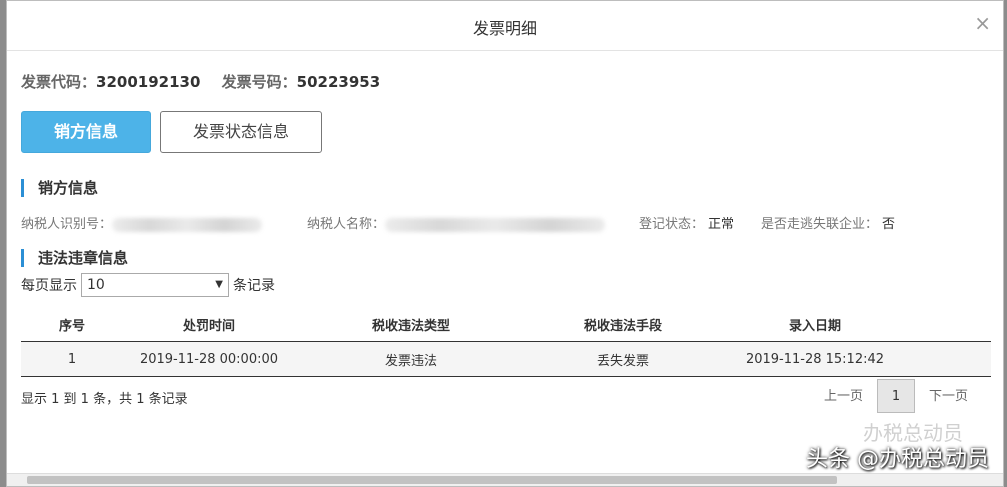 This screenshot has width=1007, height=487. What do you see at coordinates (49, 286) in the screenshot?
I see `perpage-prefix: 每页显示` at bounding box center [49, 286].